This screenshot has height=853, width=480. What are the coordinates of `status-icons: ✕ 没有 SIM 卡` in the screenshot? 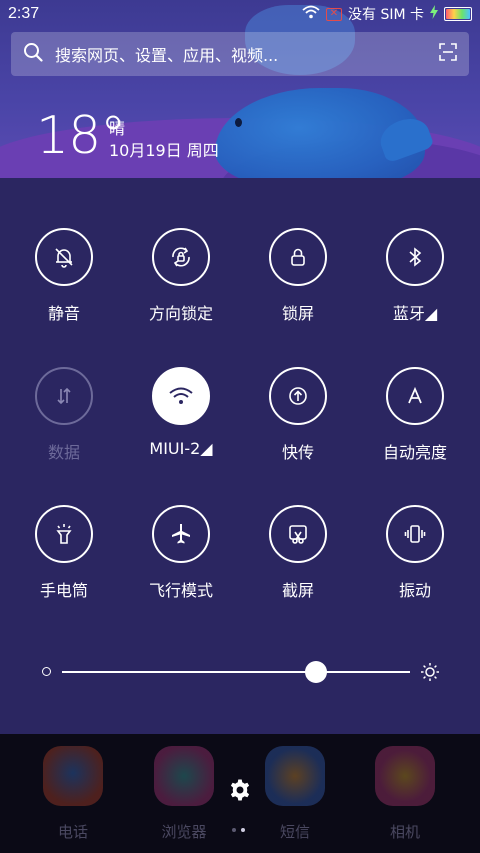 It's located at (387, 14).